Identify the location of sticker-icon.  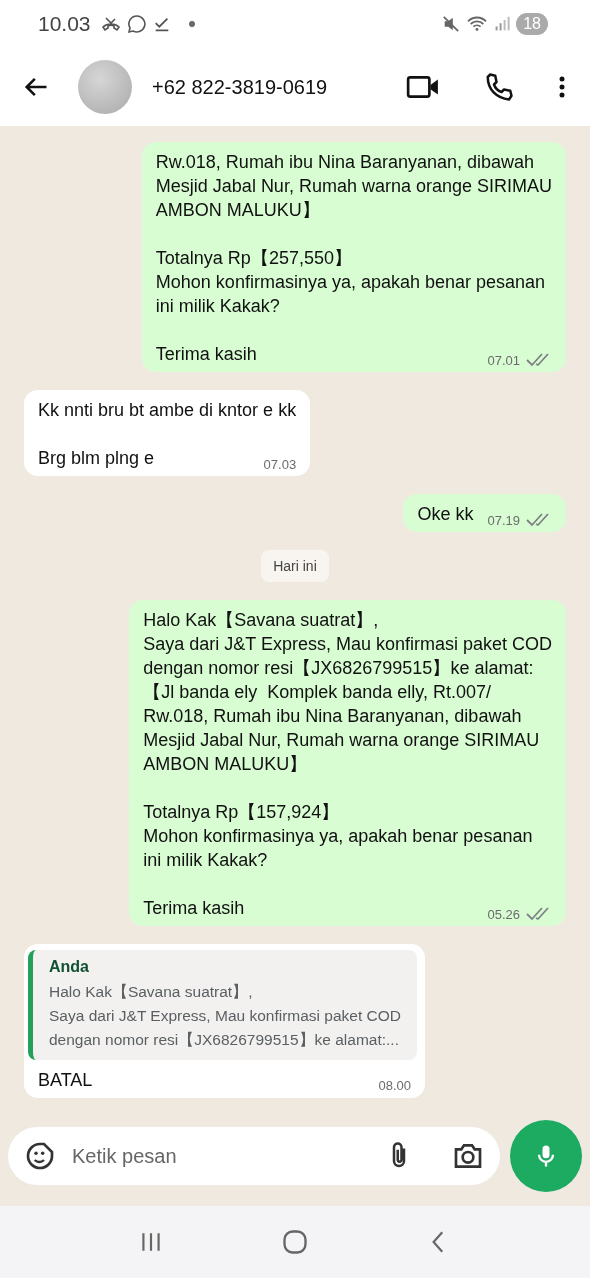
(40, 1156).